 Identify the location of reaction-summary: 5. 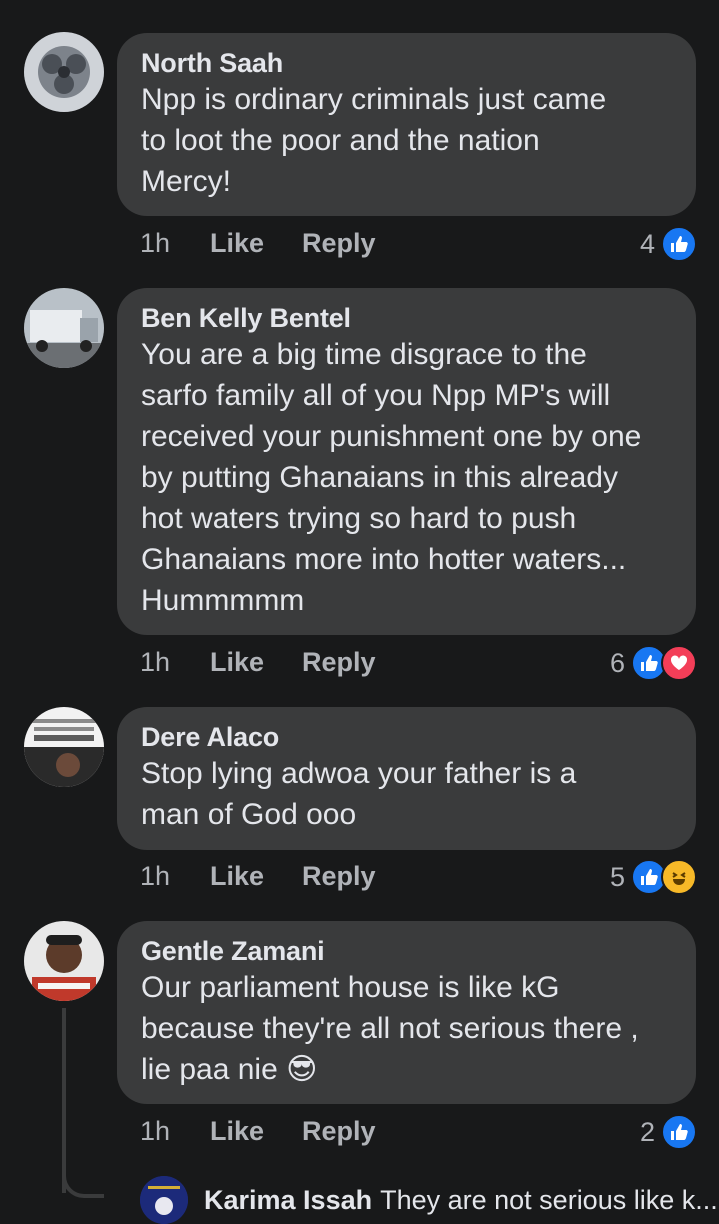
(653, 877).